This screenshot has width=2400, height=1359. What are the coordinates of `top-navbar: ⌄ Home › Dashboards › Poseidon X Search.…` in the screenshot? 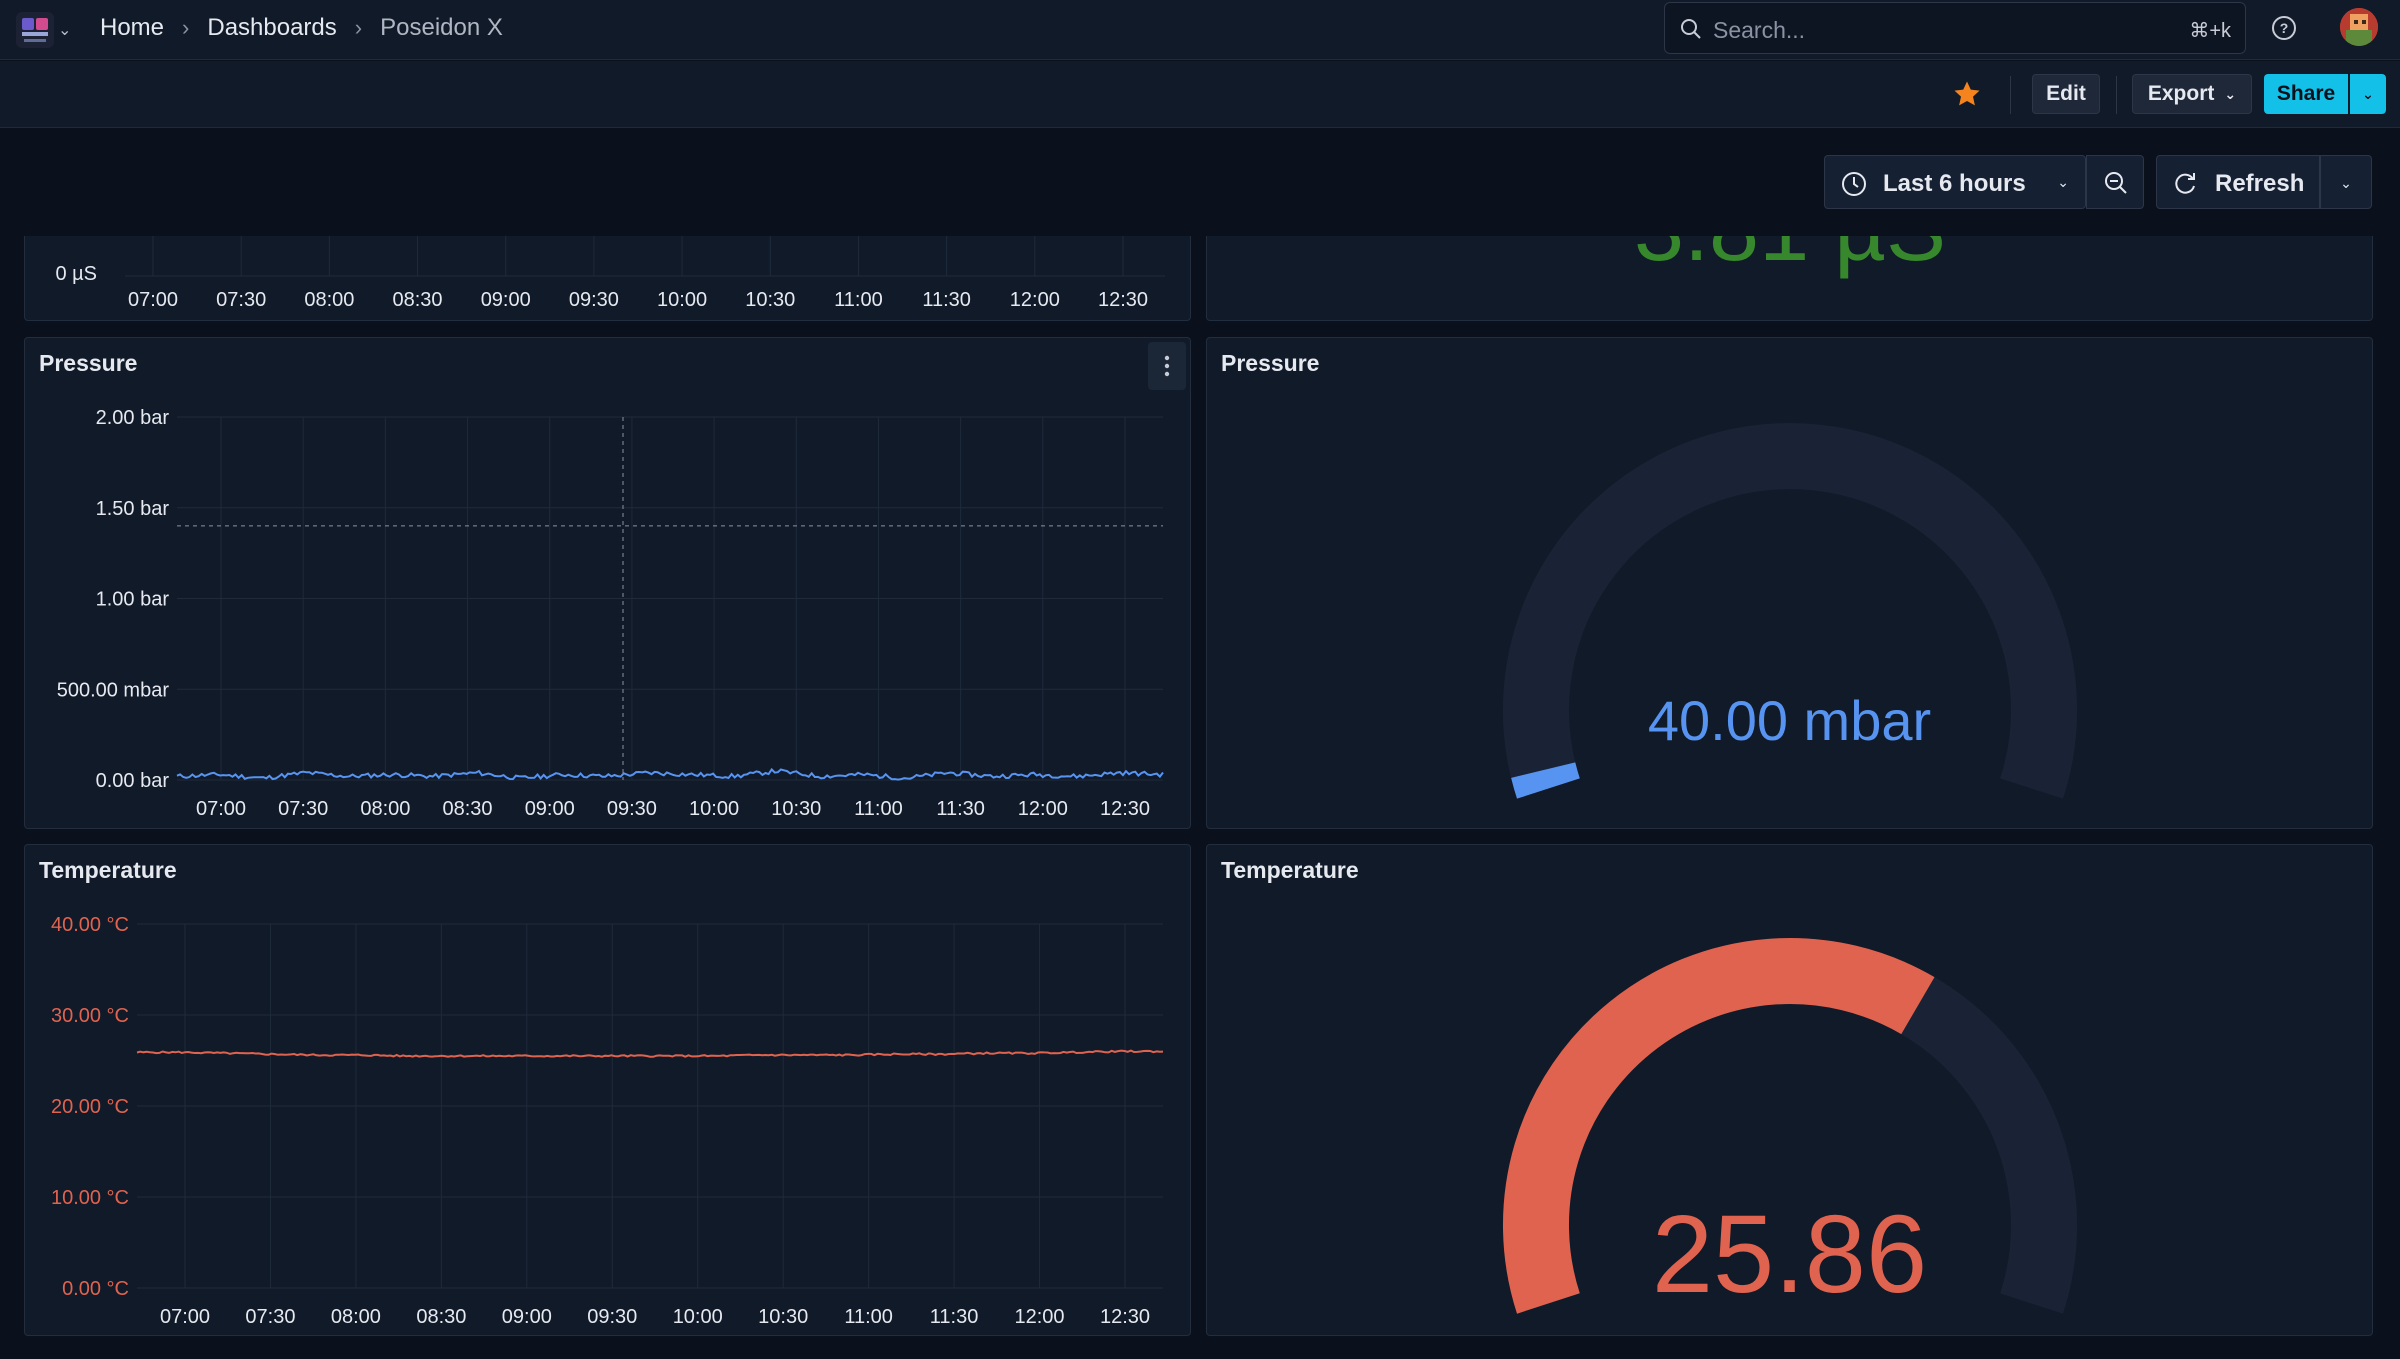 It's located at (1200, 30).